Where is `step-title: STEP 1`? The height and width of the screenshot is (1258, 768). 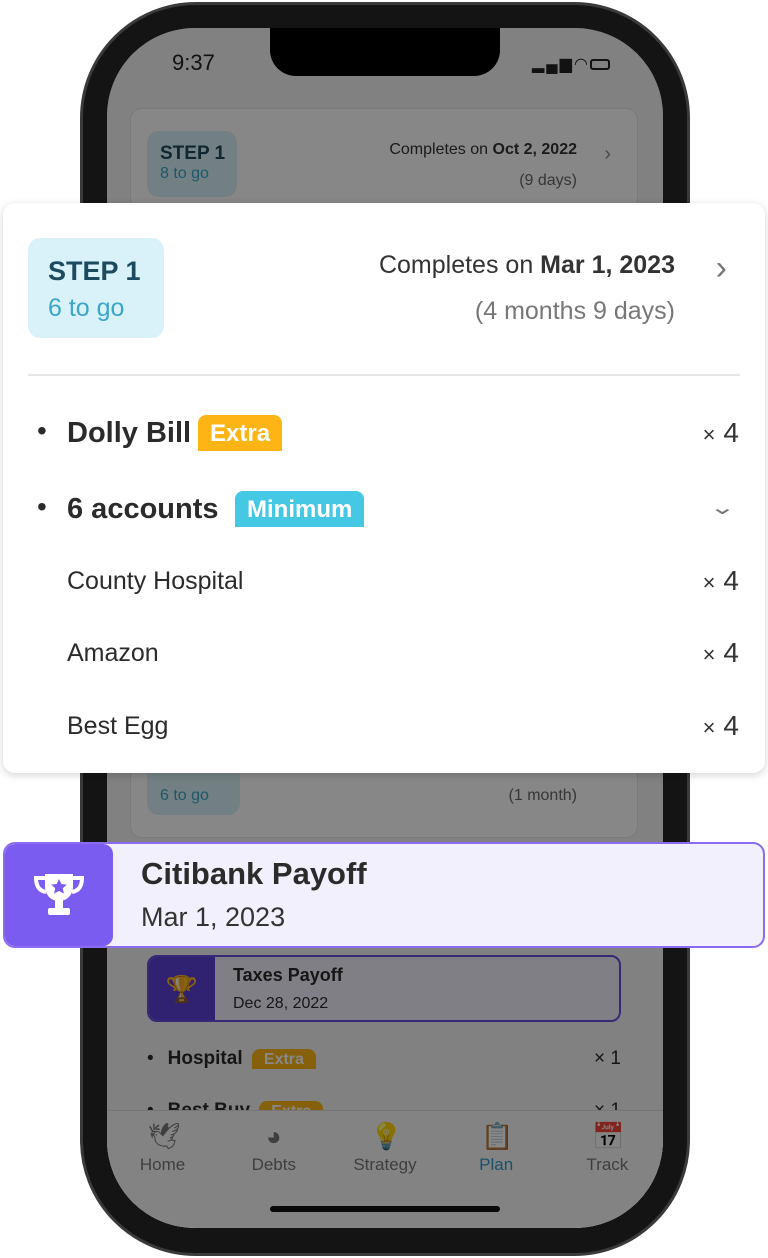 step-title: STEP 1 is located at coordinates (94, 271).